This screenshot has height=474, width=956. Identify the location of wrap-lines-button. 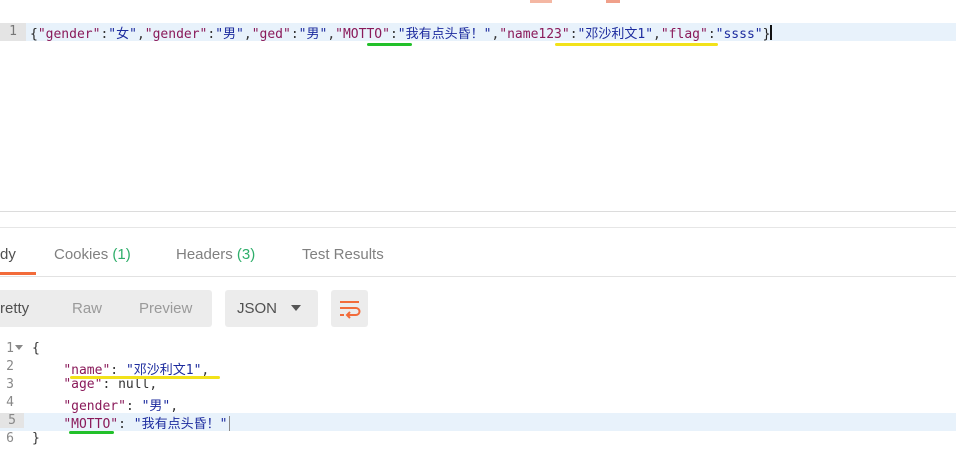
(349, 308).